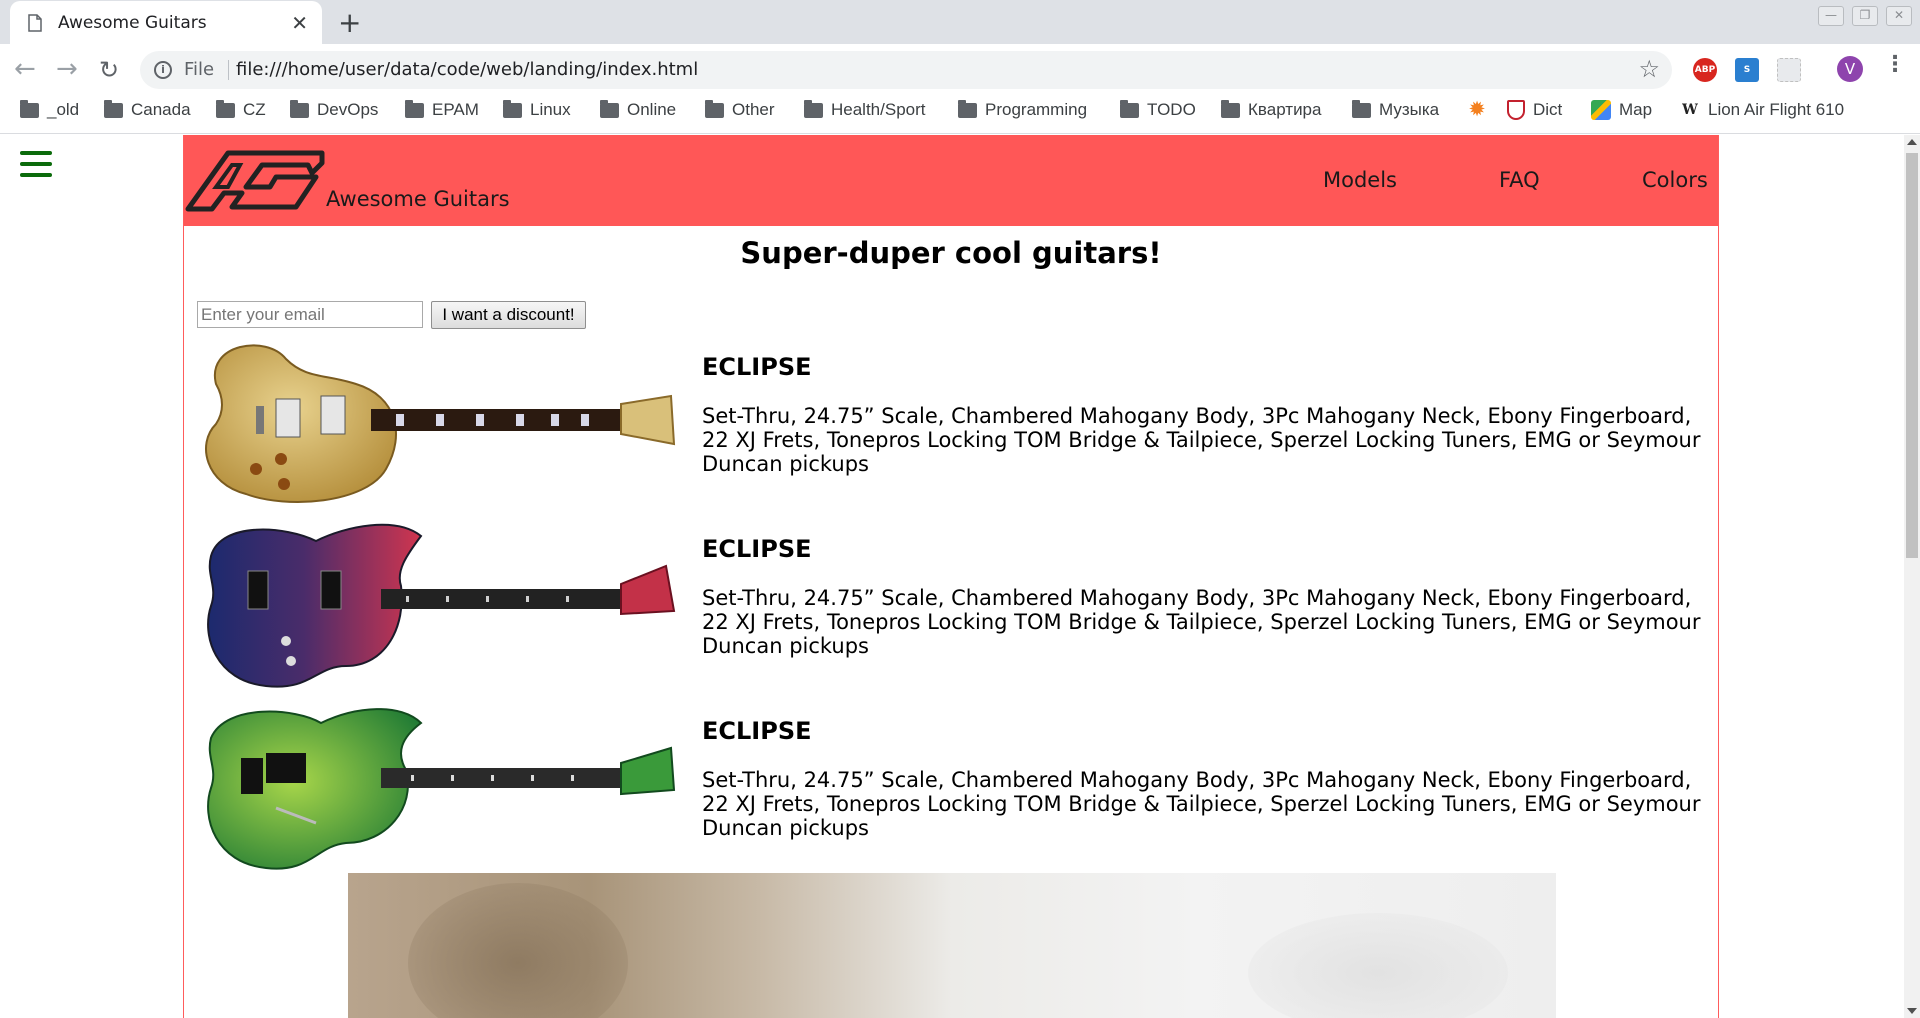 The height and width of the screenshot is (1018, 1920). What do you see at coordinates (1601, 110) in the screenshot?
I see `google-maps-icon` at bounding box center [1601, 110].